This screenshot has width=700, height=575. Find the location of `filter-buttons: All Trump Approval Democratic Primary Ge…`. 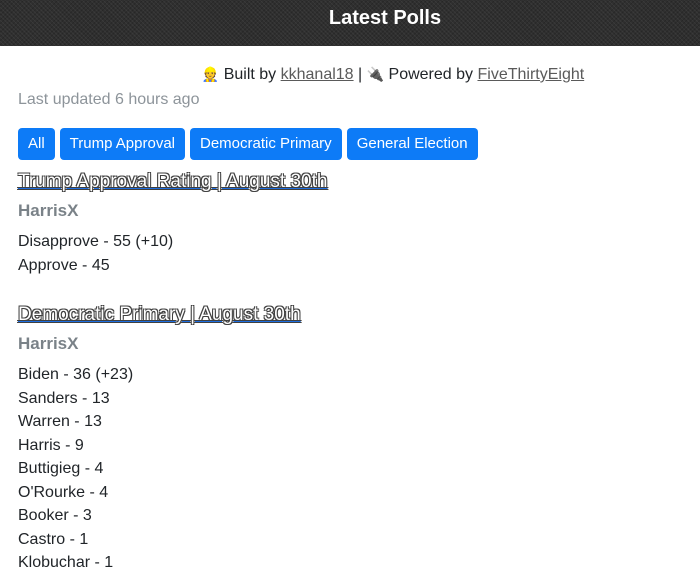

filter-buttons: All Trump Approval Democratic Primary Ge… is located at coordinates (248, 144).